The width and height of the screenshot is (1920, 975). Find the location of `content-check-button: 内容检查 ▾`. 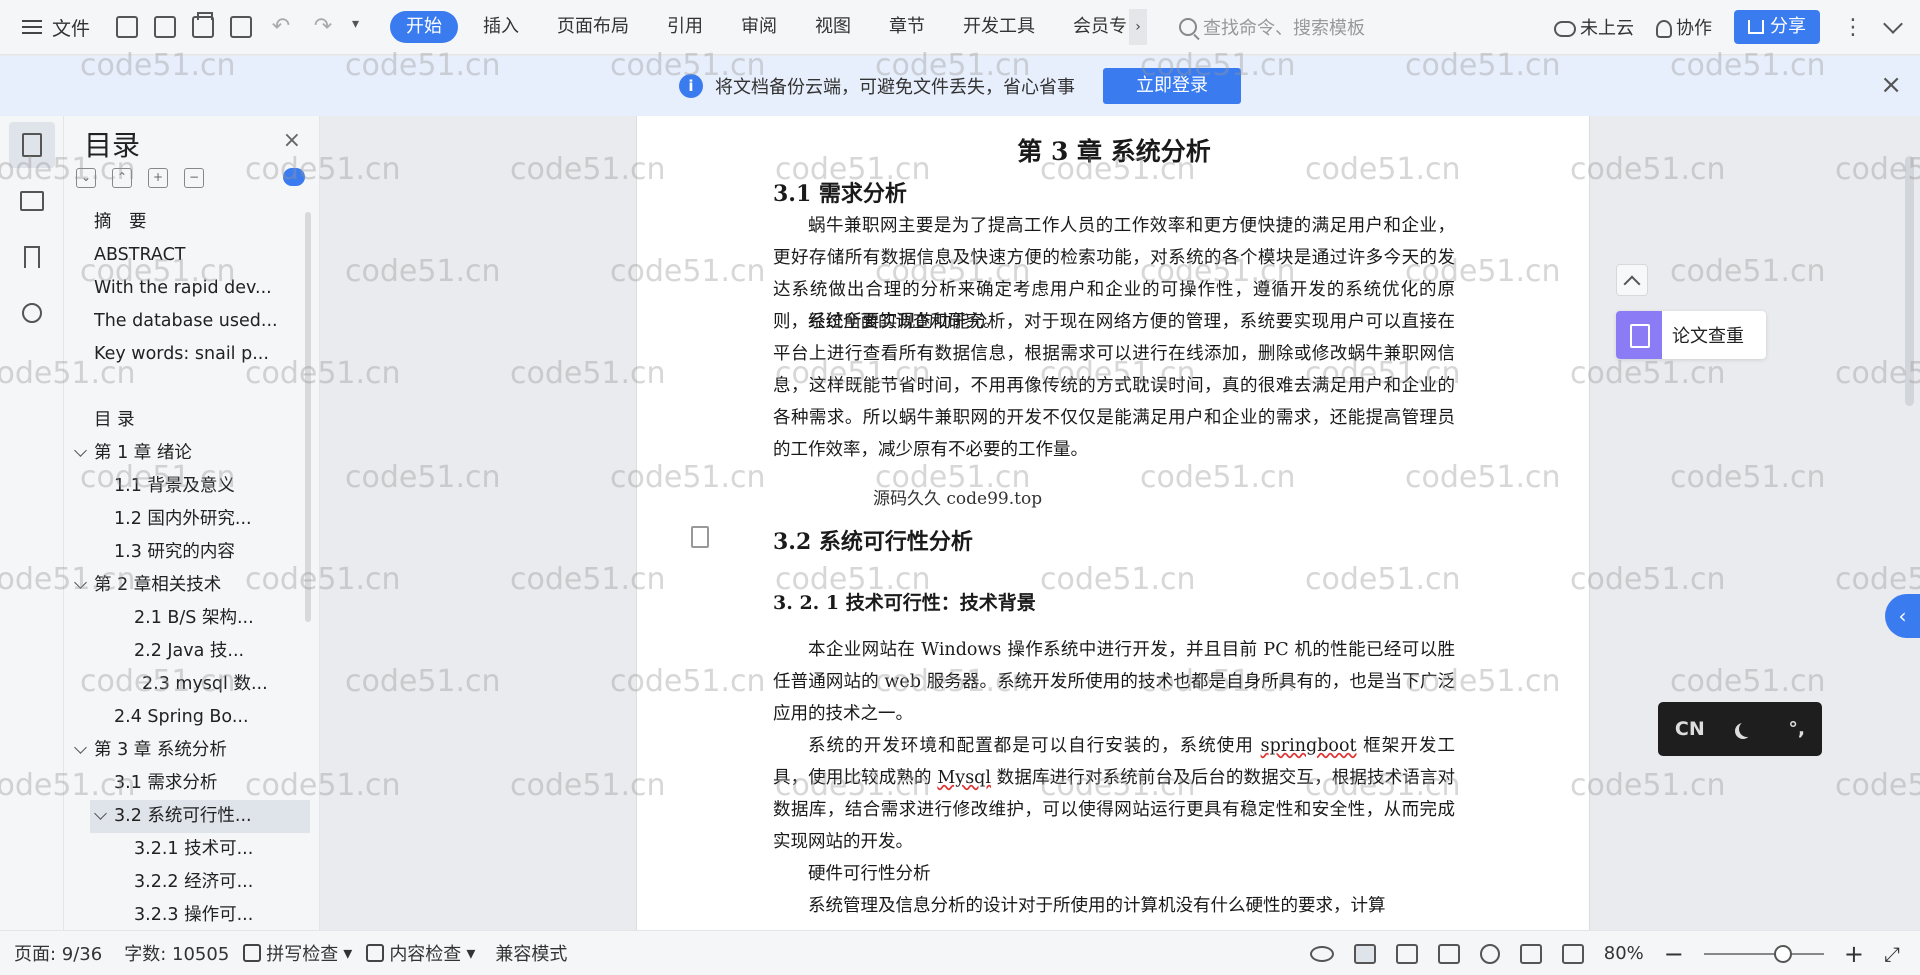

content-check-button: 内容检查 ▾ is located at coordinates (420, 953).